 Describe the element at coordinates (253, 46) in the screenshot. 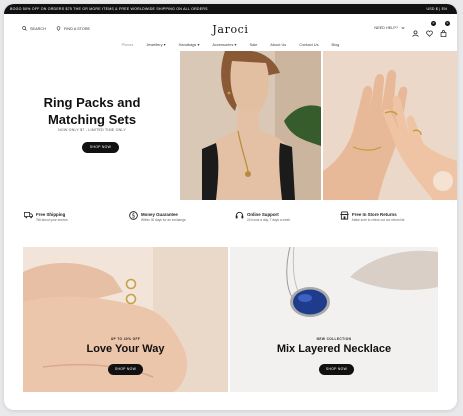

I see `nav-item-sale: Sale` at that location.